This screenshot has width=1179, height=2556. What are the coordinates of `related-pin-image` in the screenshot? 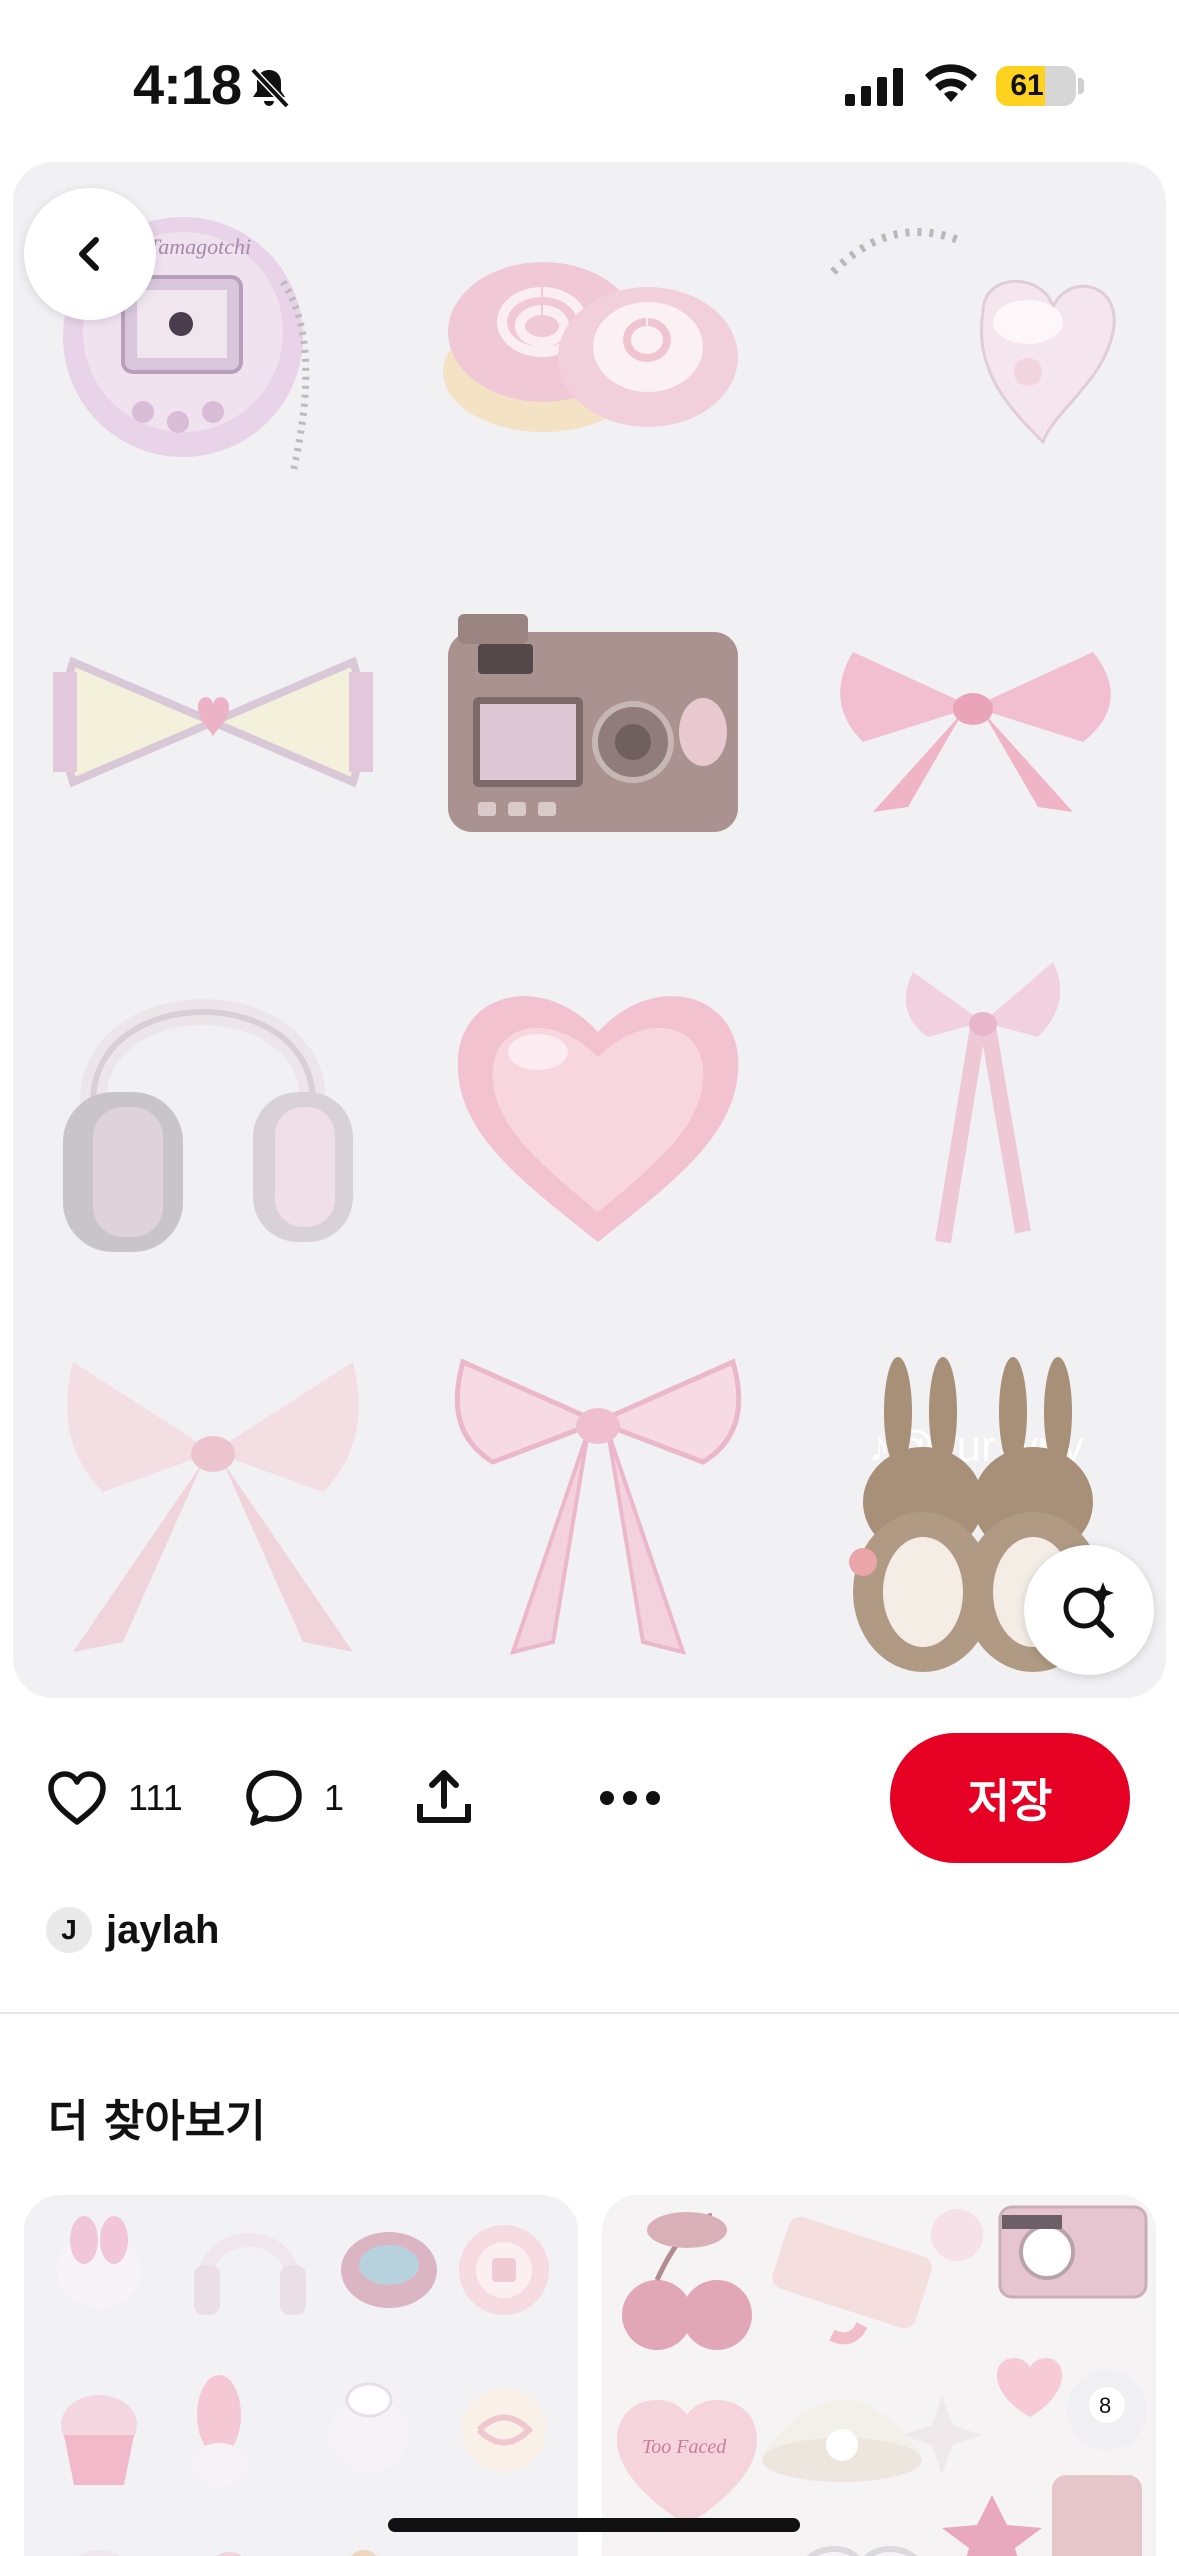 It's located at (303, 2386).